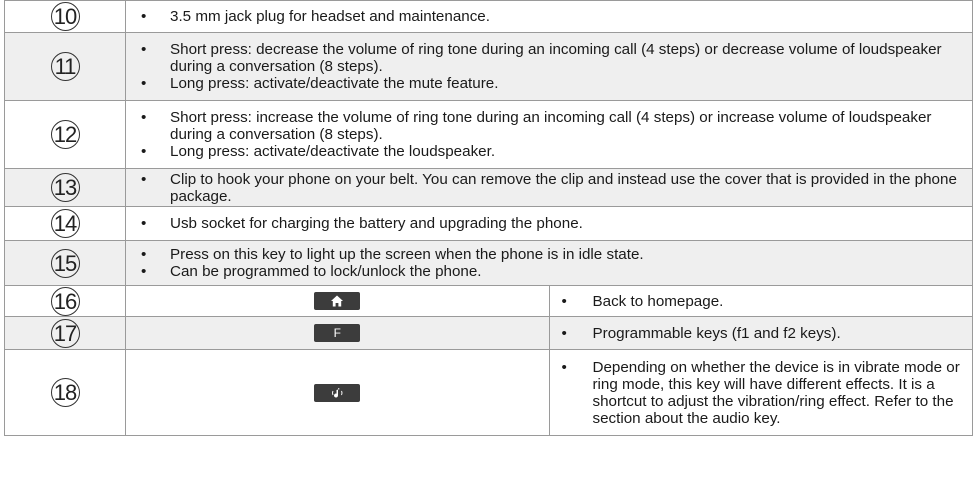  I want to click on description-cell: Programmable keys (f1 and f2 keys)., so click(760, 333).